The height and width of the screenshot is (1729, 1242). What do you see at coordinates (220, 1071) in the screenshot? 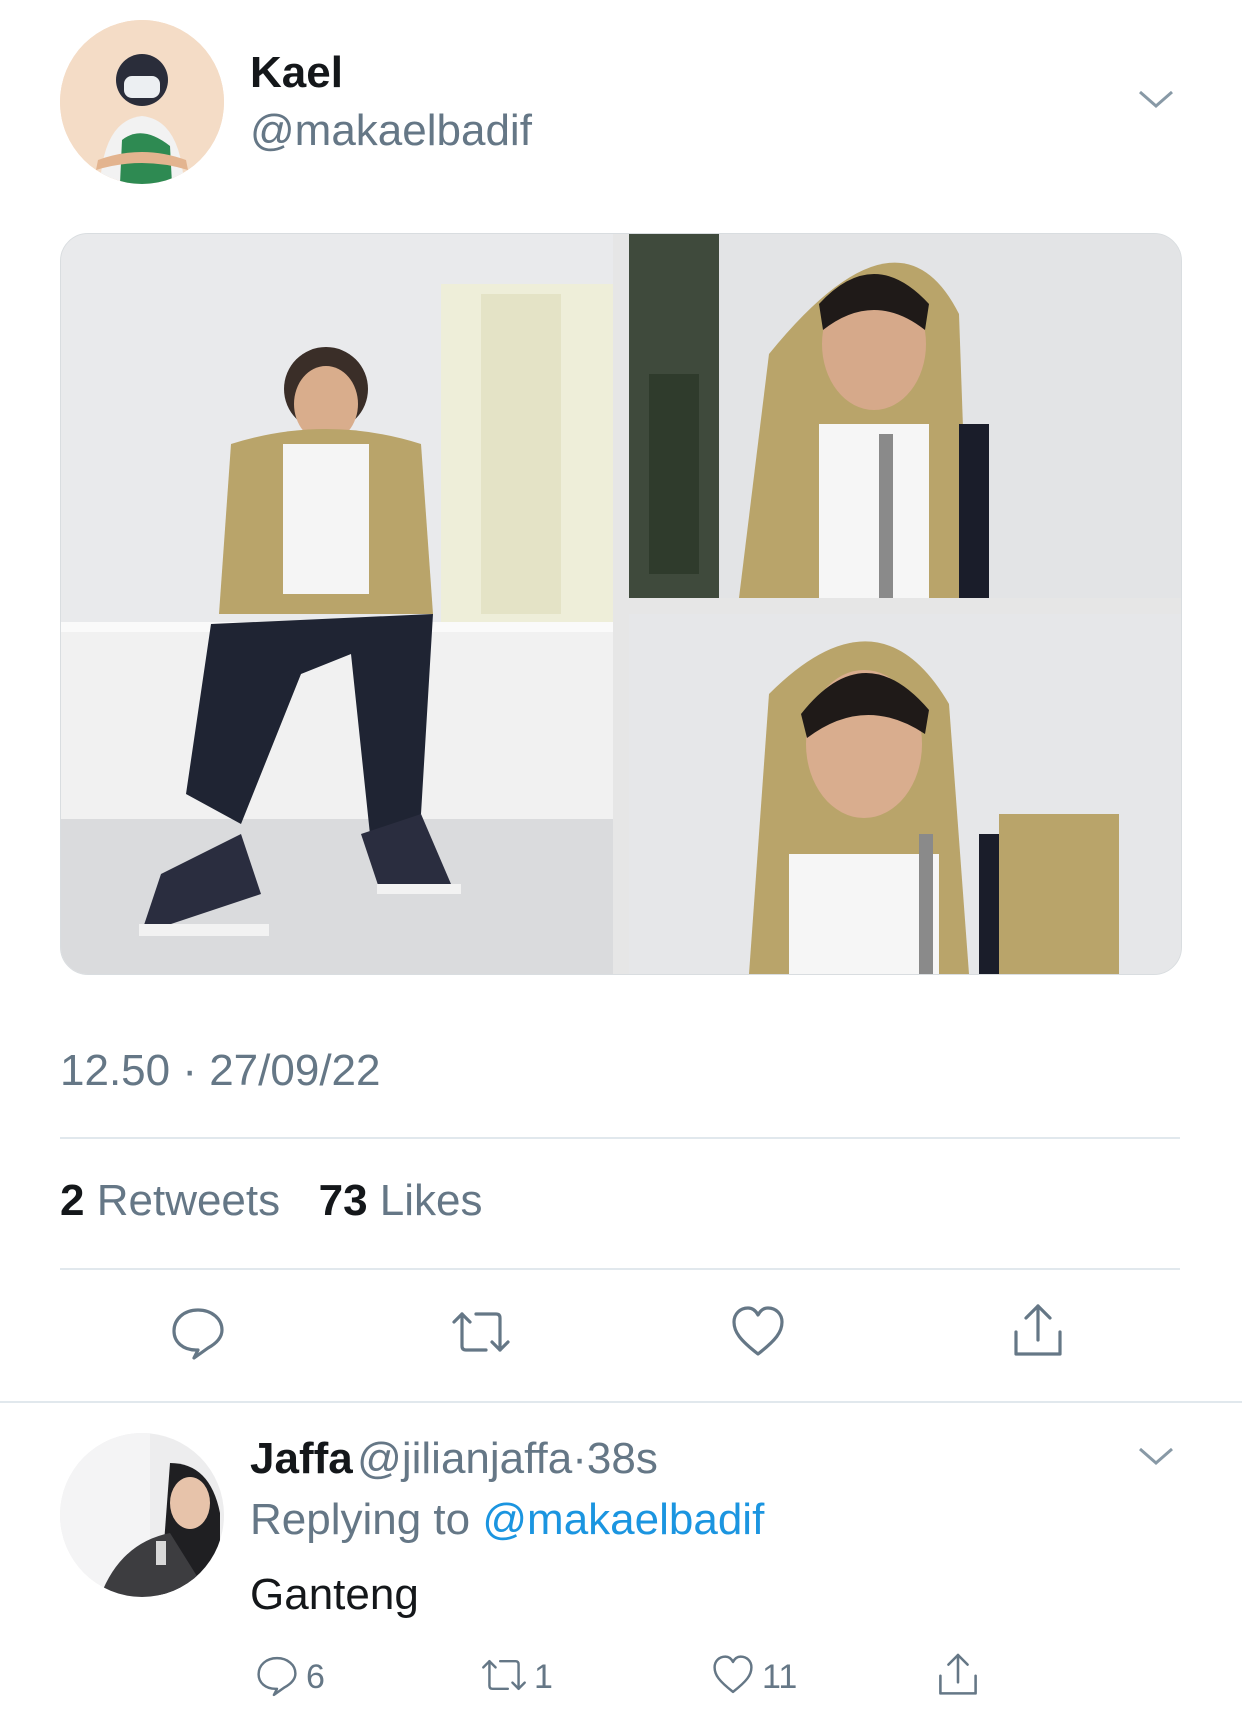
I see `tweet-timestamp: 12.50 · 27/09/22` at bounding box center [220, 1071].